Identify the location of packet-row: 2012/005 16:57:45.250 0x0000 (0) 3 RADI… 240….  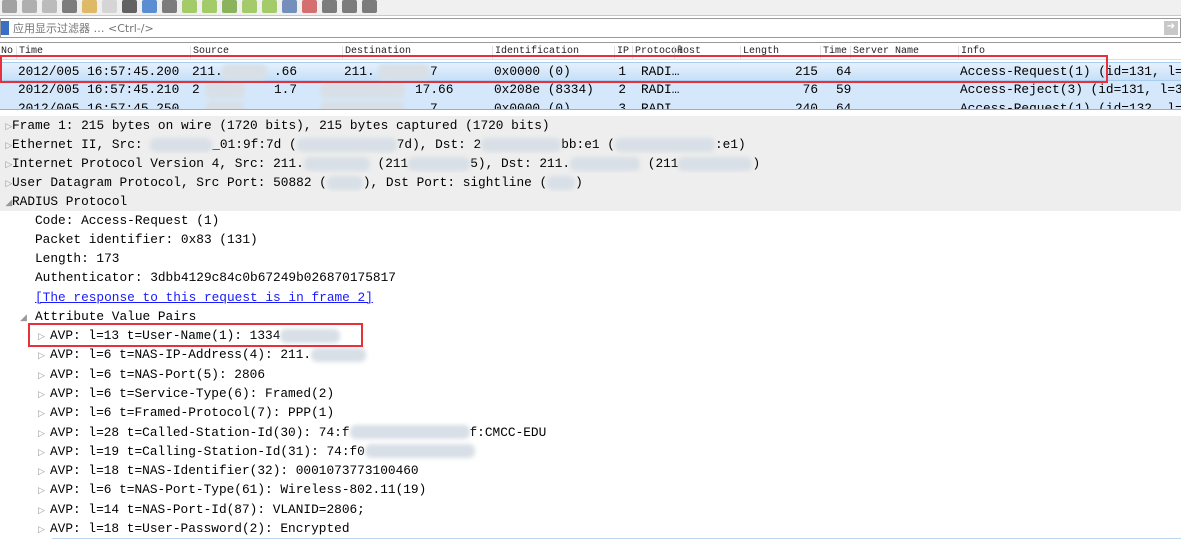
(590, 105).